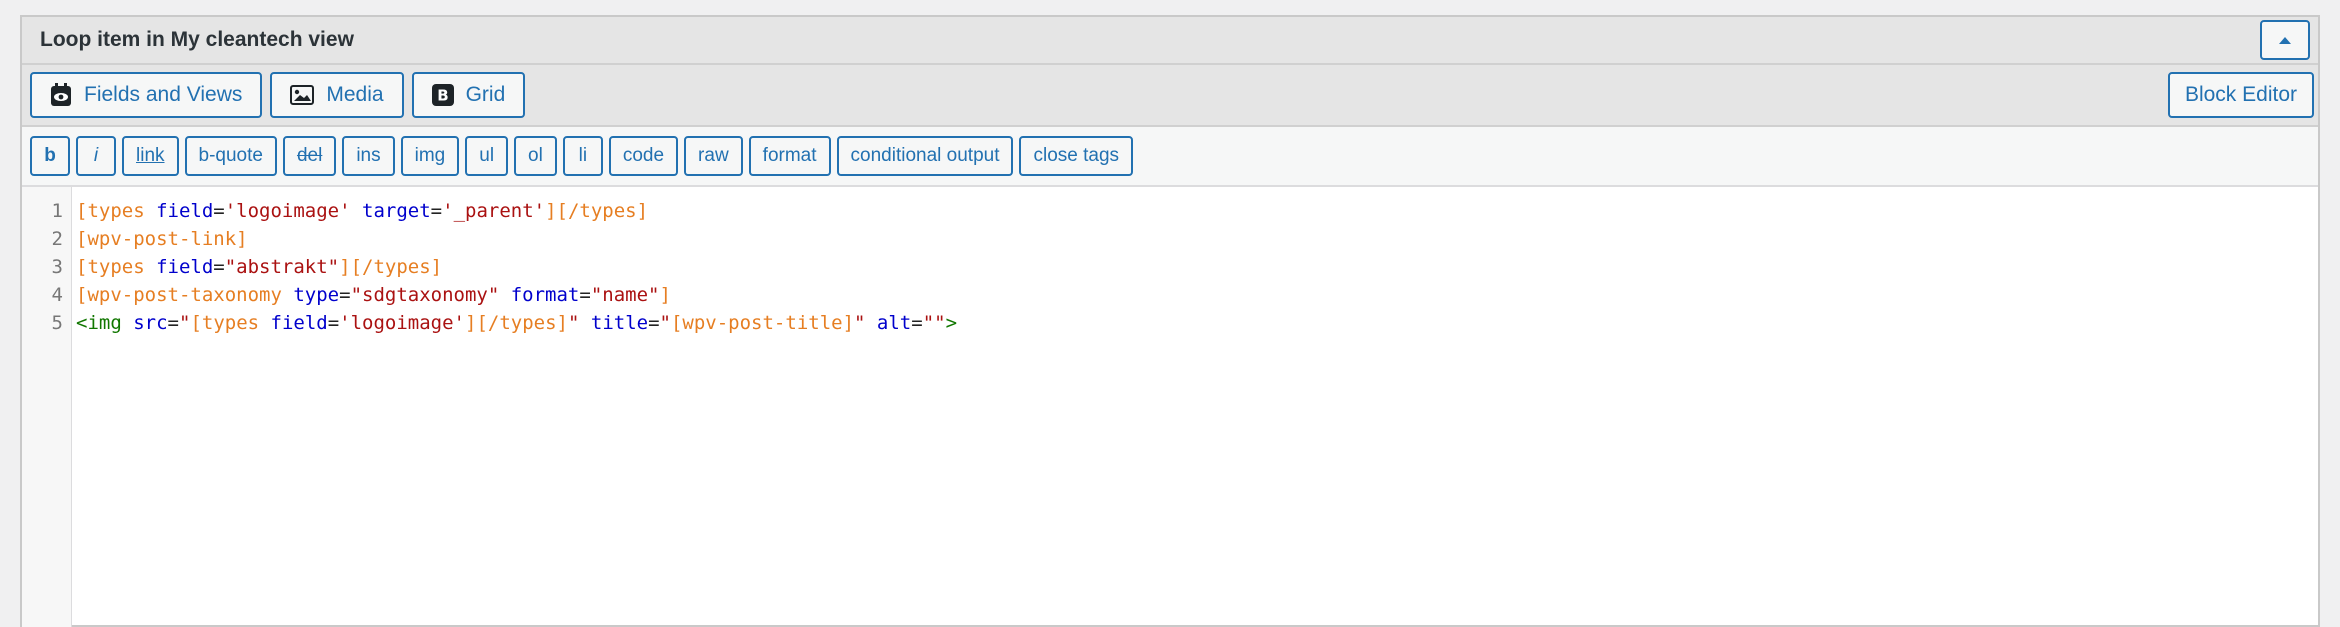 This screenshot has height=627, width=2340. Describe the element at coordinates (368, 156) in the screenshot. I see `qt-ins-button: ins` at that location.